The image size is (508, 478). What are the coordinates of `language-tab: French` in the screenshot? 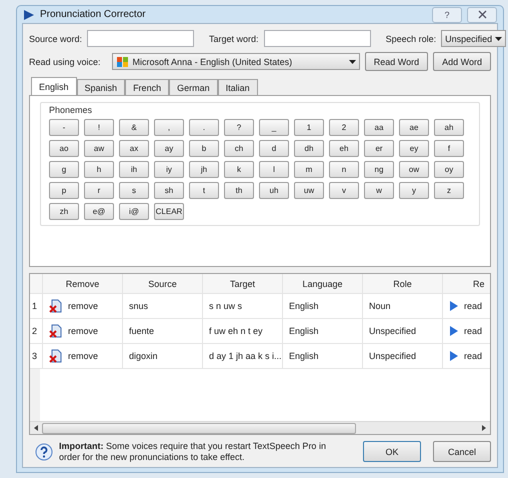 It's located at (147, 87).